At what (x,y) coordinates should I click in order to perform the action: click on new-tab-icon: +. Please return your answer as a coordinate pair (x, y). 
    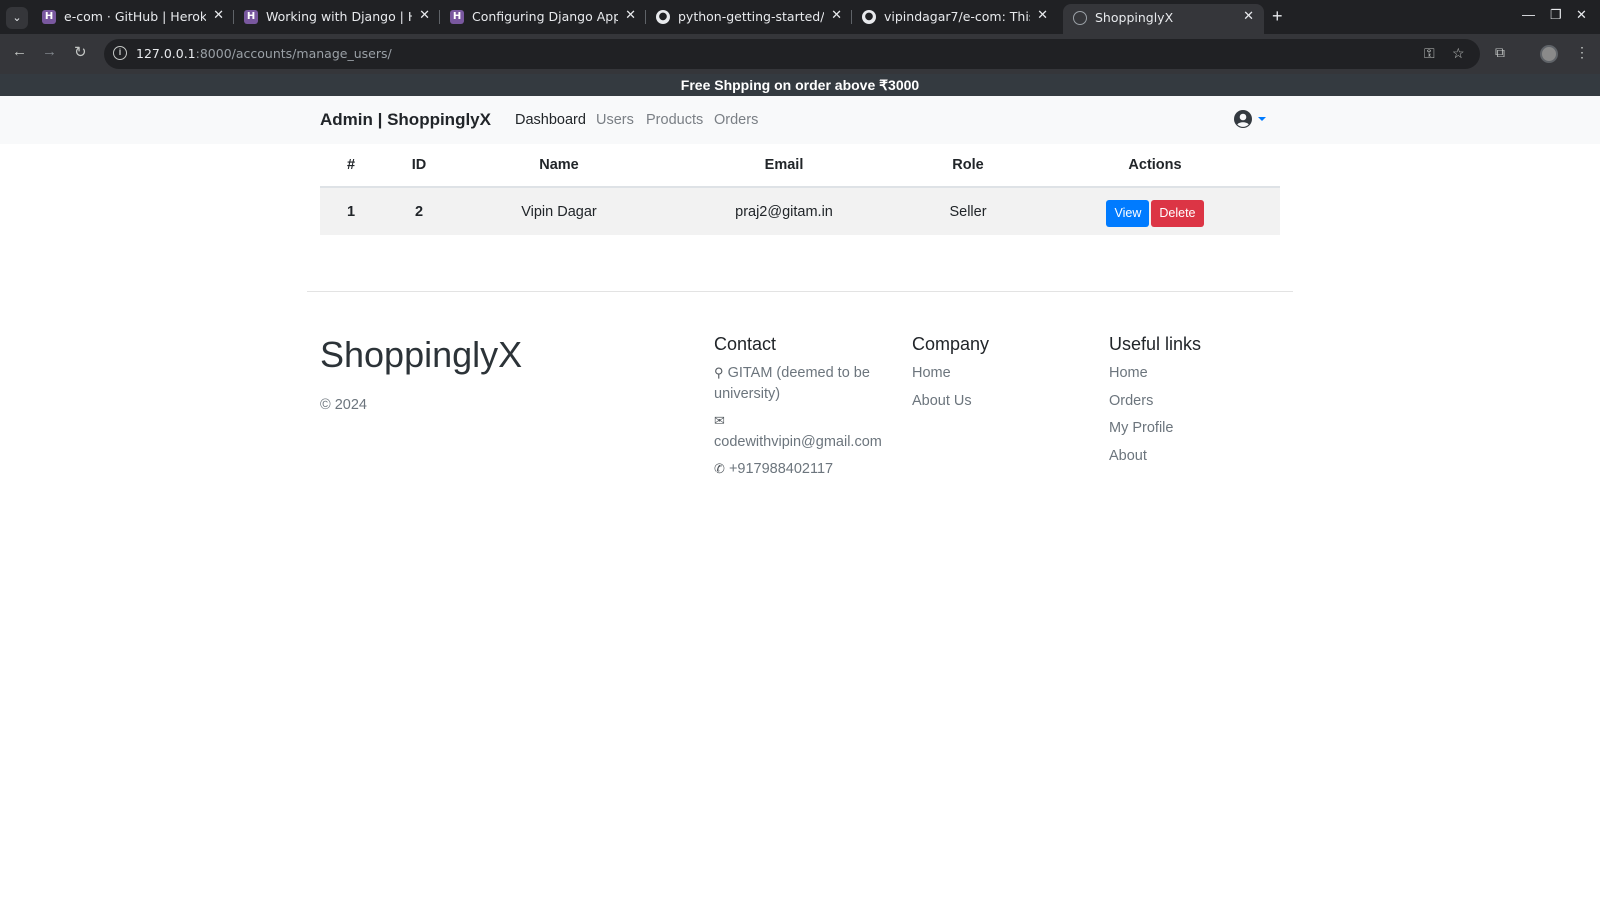
    Looking at the image, I should click on (1277, 16).